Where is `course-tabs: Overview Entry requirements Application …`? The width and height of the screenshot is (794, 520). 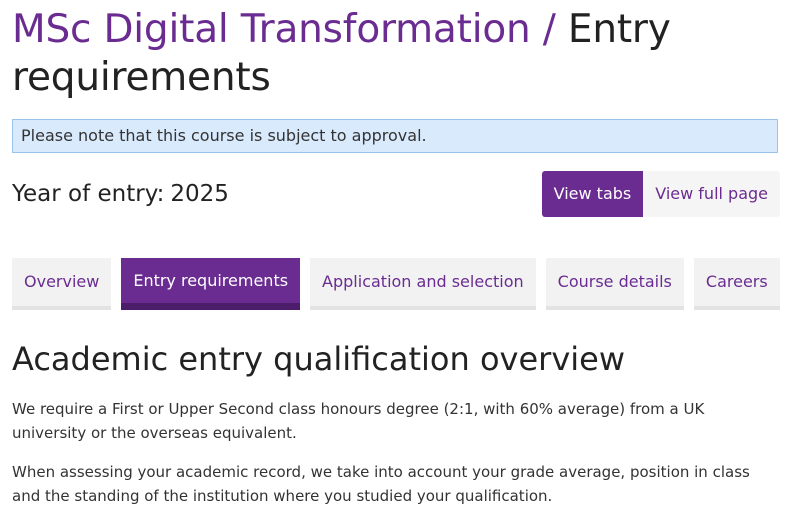
course-tabs: Overview Entry requirements Application … is located at coordinates (396, 284).